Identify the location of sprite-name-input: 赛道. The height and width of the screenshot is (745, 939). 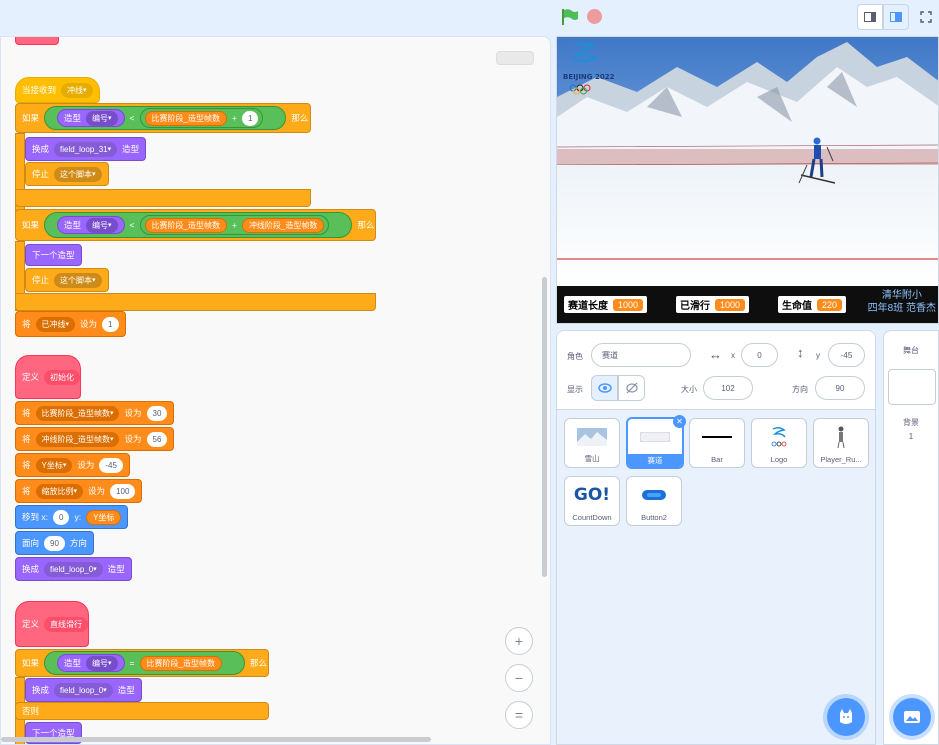
(641, 355).